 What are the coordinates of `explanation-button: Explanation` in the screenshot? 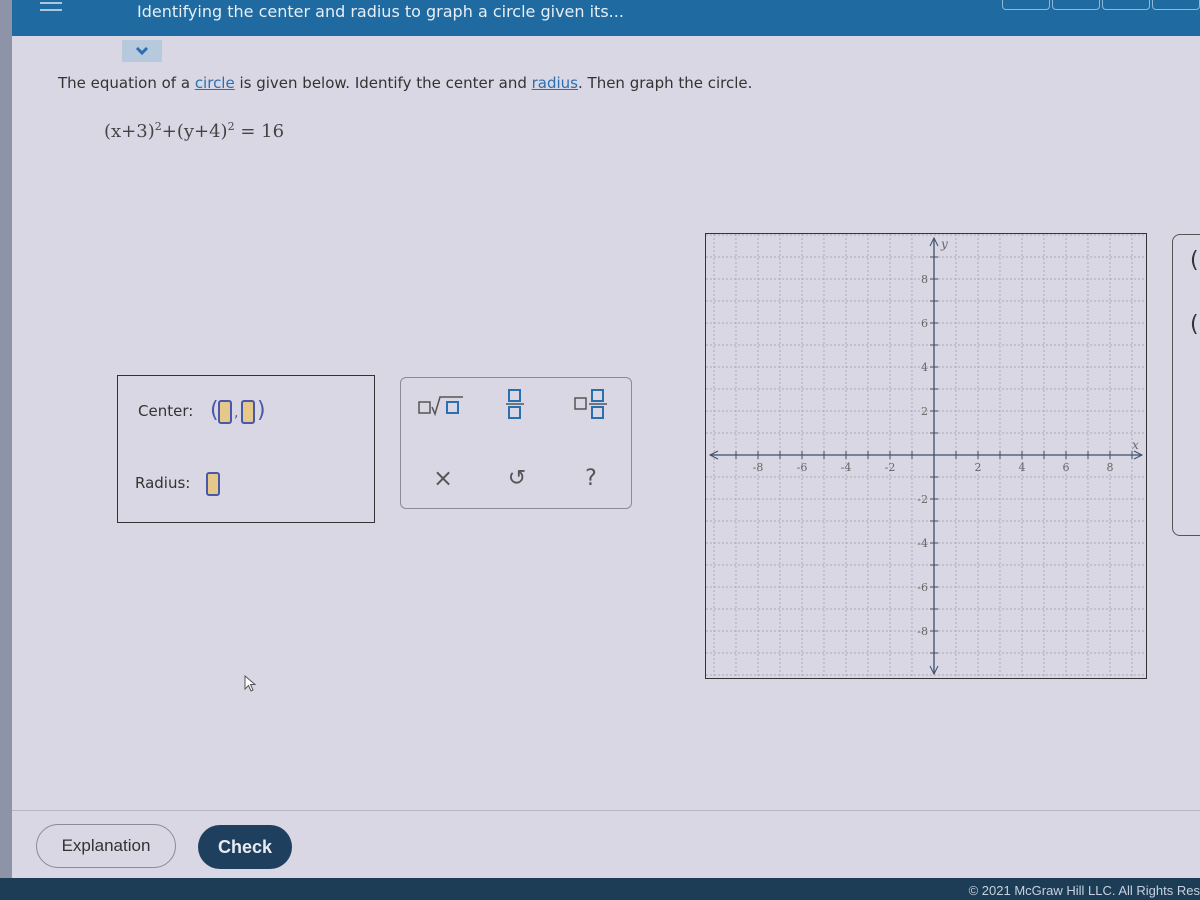 It's located at (106, 846).